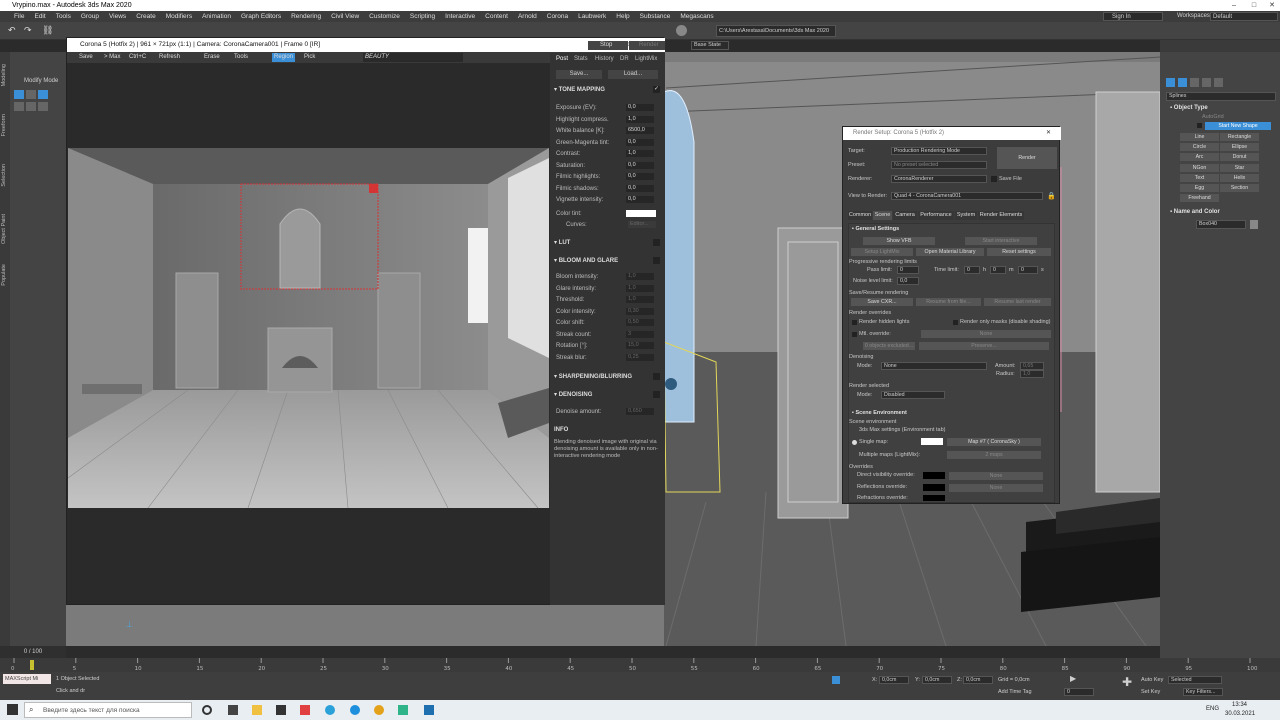  I want to click on show-vfb-button: Show VFB, so click(899, 241).